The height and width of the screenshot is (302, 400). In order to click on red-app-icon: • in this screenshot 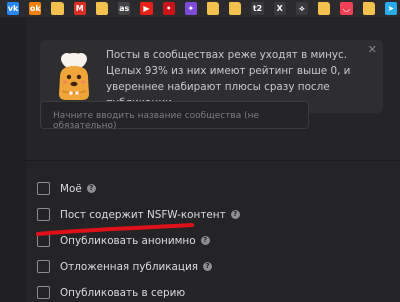, I will do `click(168, 8)`.